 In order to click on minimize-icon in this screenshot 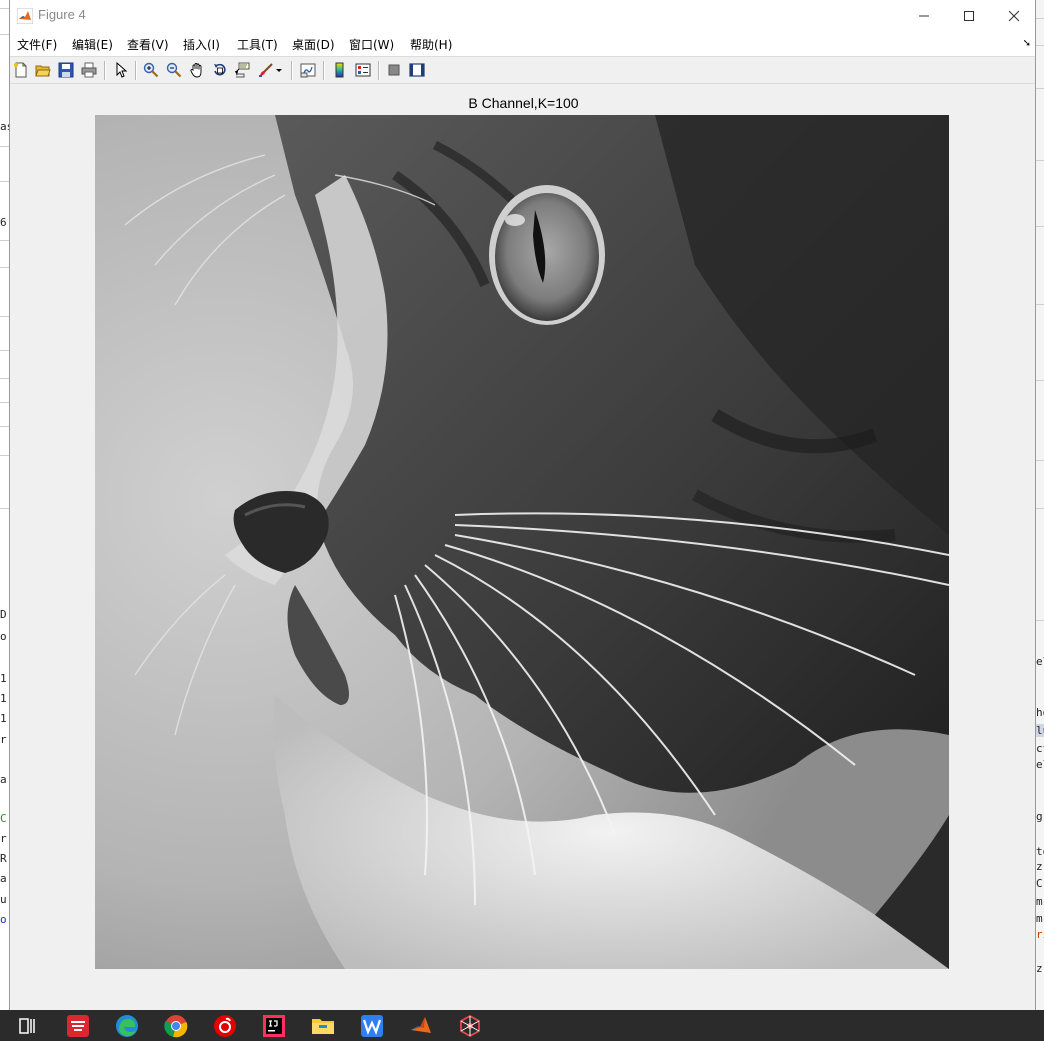, I will do `click(924, 15)`.